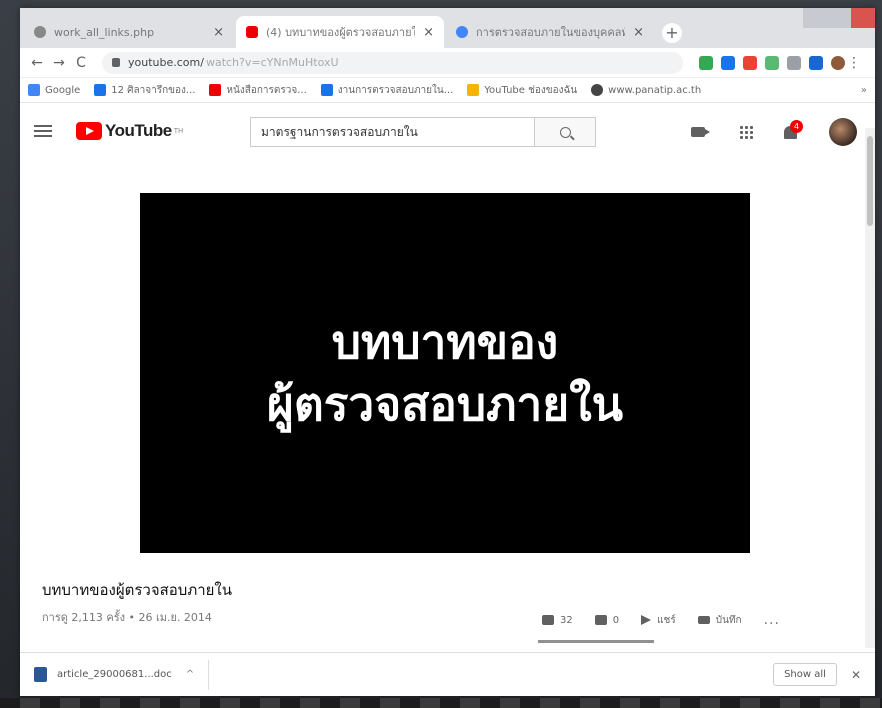  Describe the element at coordinates (700, 132) in the screenshot. I see `create-video-icon` at that location.